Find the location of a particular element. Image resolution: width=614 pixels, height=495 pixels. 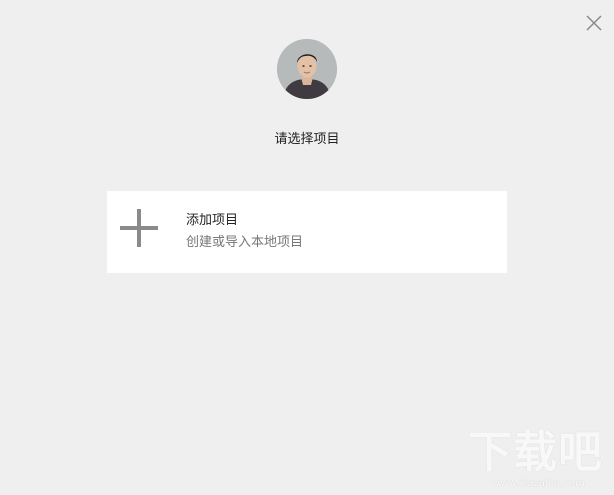

add-project-title: 添加项目 is located at coordinates (212, 220).